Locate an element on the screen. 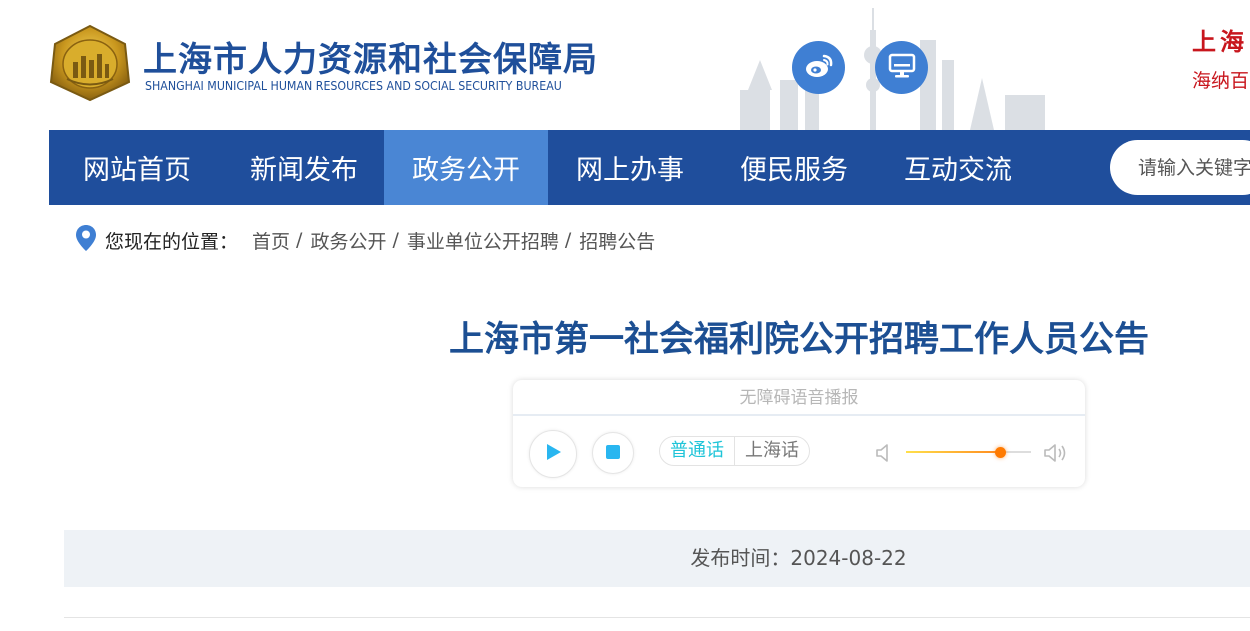 The width and height of the screenshot is (1250, 631). main-navigation: 网站首页 新闻发布 政务公开 网上办事 便民服务 互动交流 is located at coordinates (649, 167).